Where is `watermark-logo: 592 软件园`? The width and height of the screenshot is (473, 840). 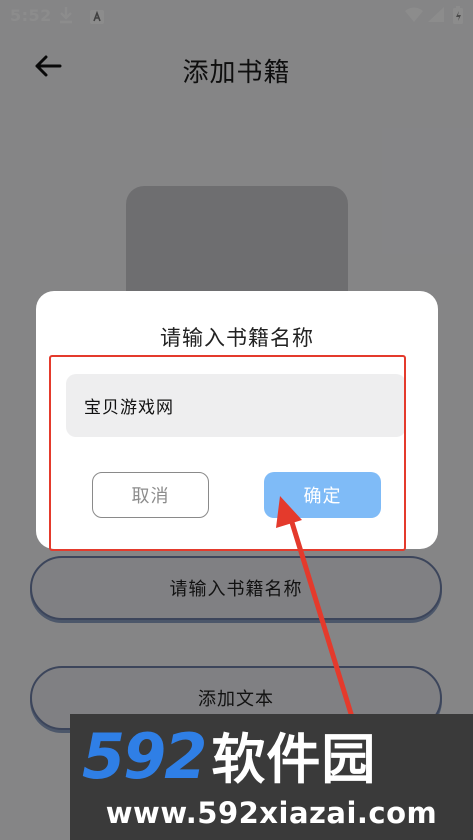
watermark-logo: 592 软件园 is located at coordinates (229, 757).